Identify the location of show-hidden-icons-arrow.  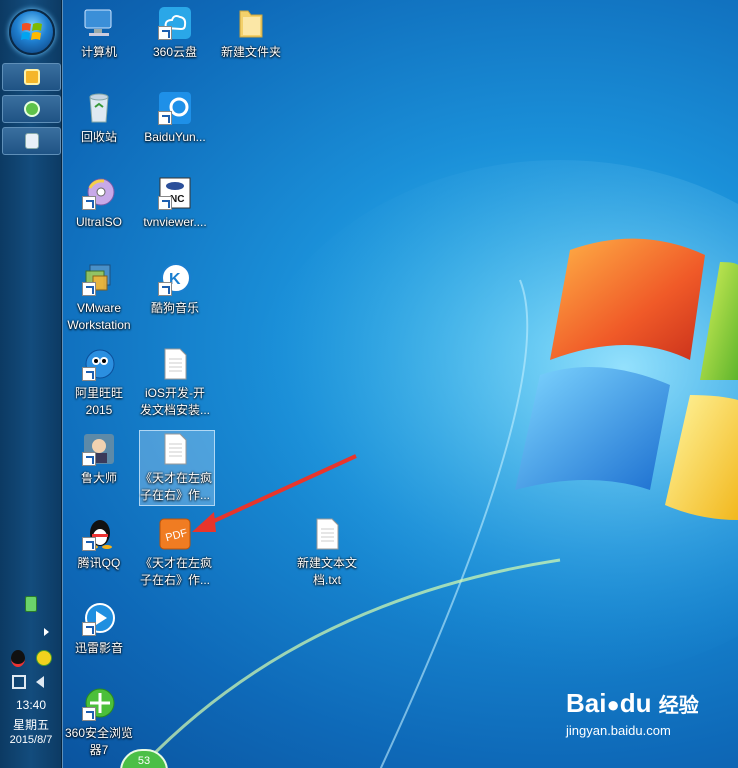
(46, 632).